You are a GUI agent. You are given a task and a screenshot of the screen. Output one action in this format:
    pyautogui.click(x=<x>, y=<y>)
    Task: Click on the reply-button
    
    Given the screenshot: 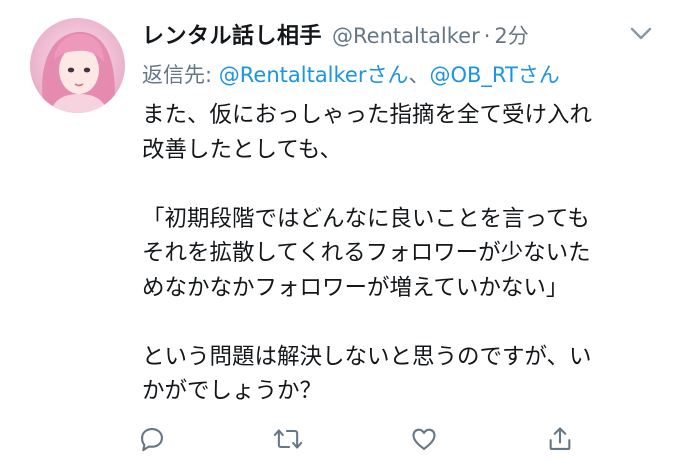 What is the action you would take?
    pyautogui.click(x=152, y=439)
    